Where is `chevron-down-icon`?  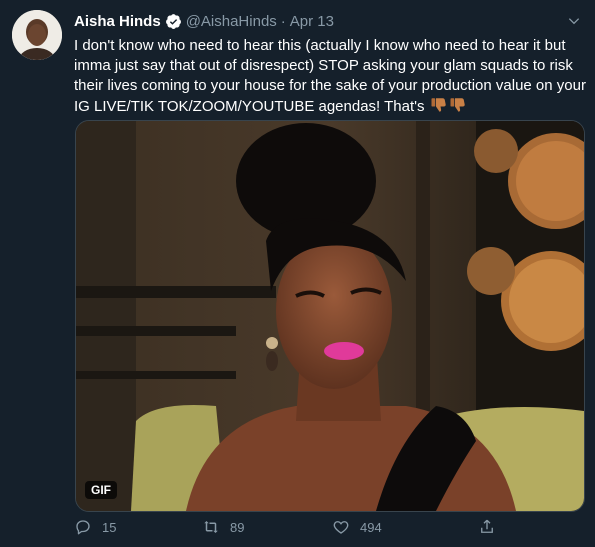
chevron-down-icon is located at coordinates (574, 21).